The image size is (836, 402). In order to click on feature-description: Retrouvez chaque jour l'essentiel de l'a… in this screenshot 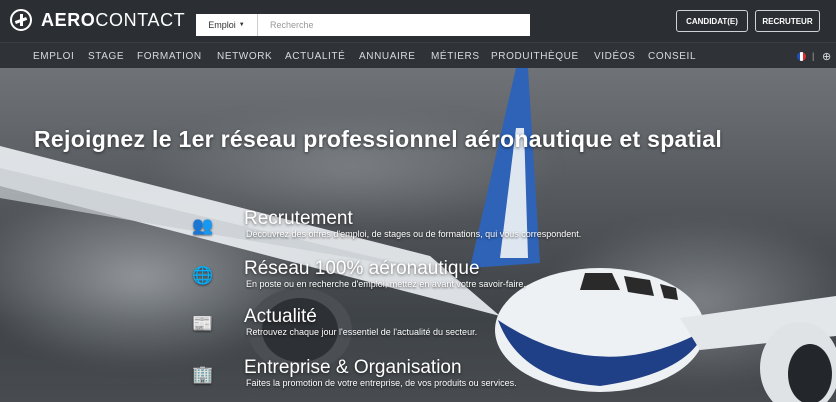, I will do `click(362, 332)`.